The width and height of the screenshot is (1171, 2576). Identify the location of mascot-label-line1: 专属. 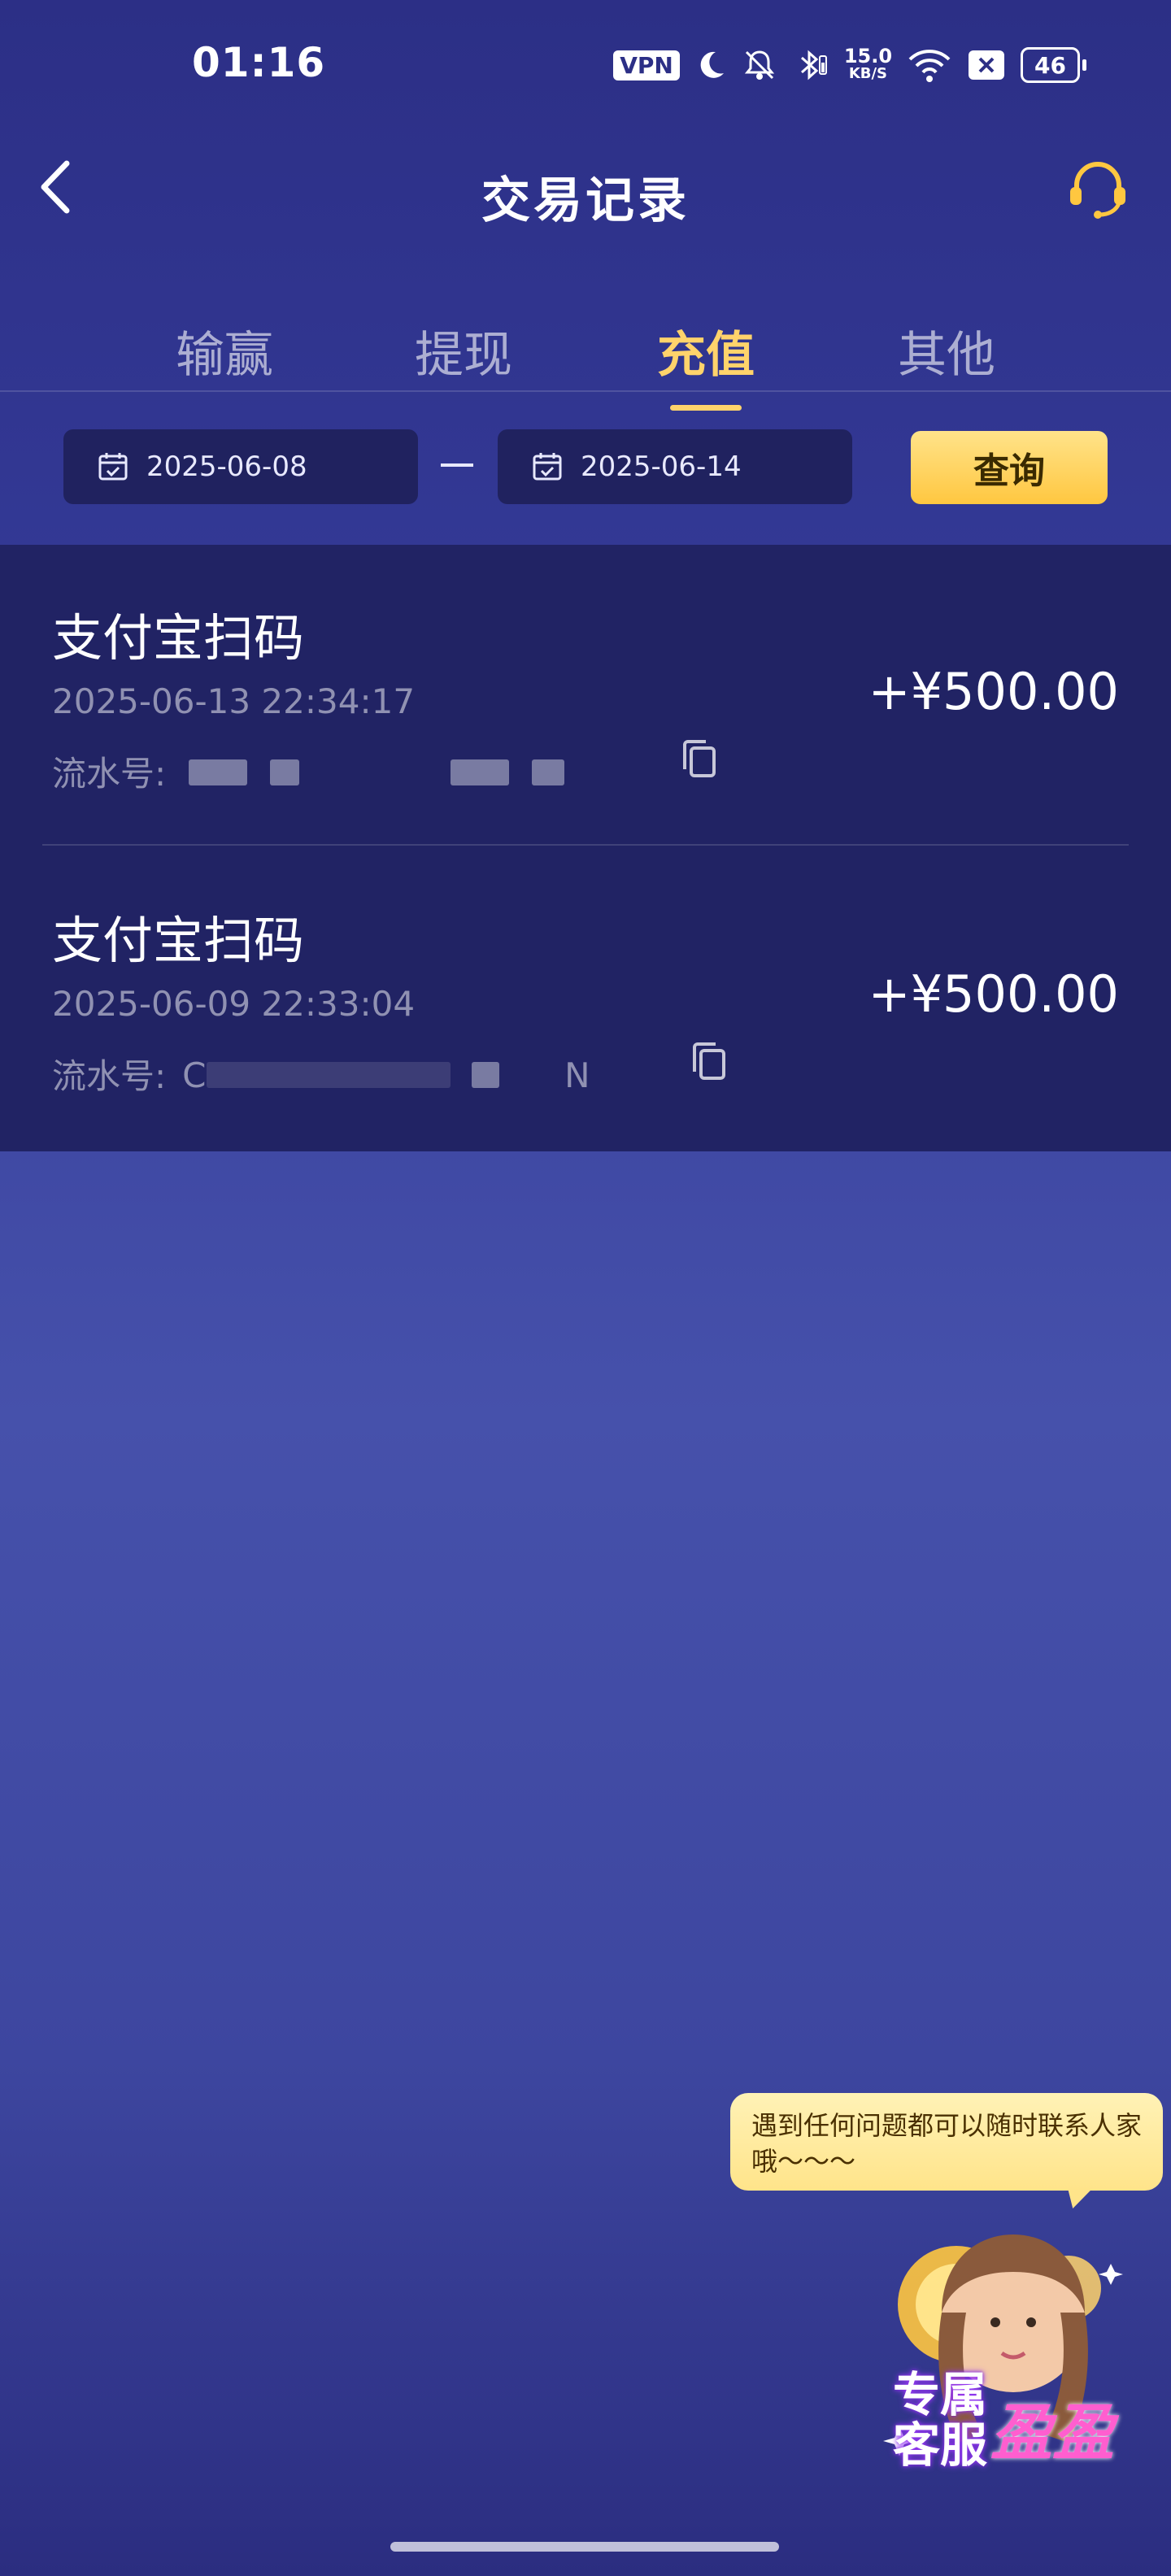
(940, 2394).